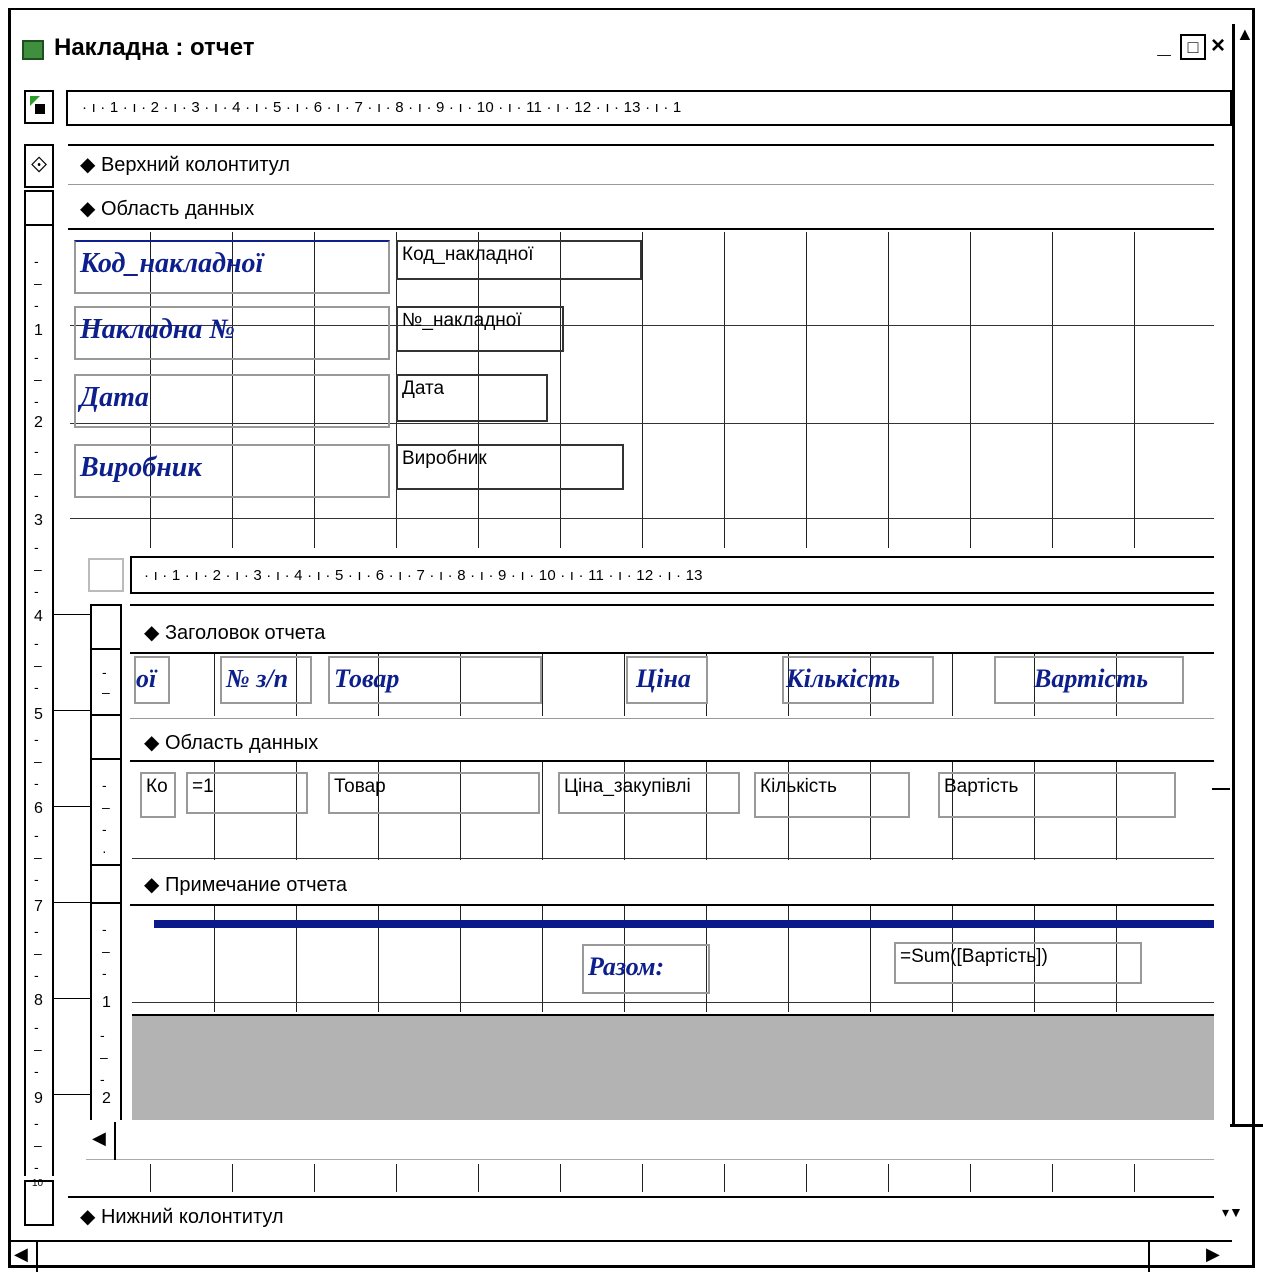  Describe the element at coordinates (38, 906) in the screenshot. I see `vertical-ruler-label: 7` at that location.